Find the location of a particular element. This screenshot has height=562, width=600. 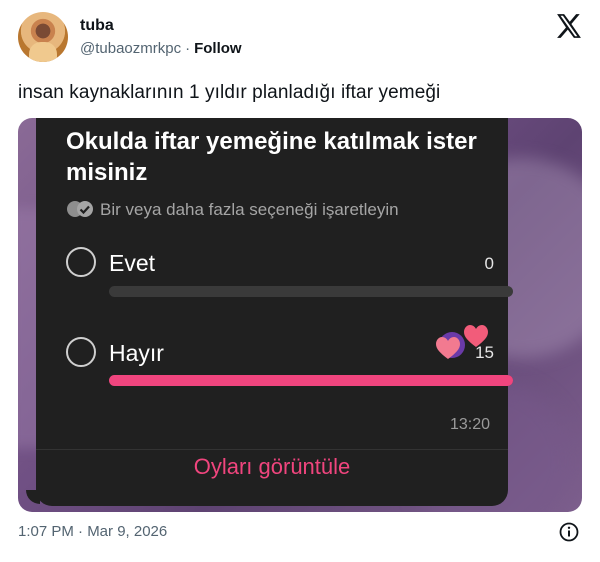

poll-hint-text: Bir veya daha fazla seçeneği işaretleyin is located at coordinates (249, 209).